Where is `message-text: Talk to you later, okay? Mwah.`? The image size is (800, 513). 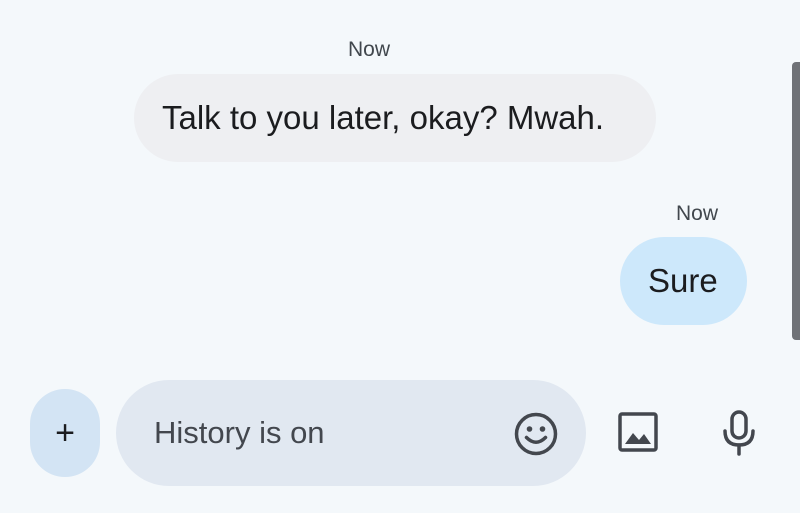
message-text: Talk to you later, okay? Mwah. is located at coordinates (383, 117).